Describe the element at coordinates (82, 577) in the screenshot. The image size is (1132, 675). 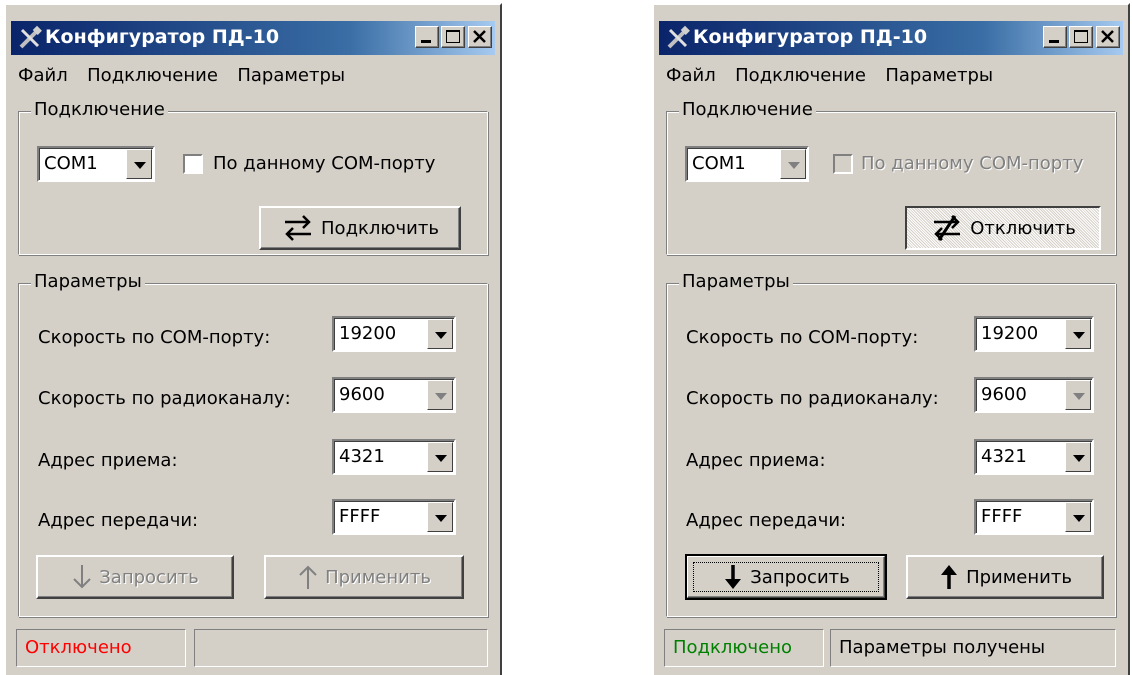
I see `arrow-down-icon` at that location.